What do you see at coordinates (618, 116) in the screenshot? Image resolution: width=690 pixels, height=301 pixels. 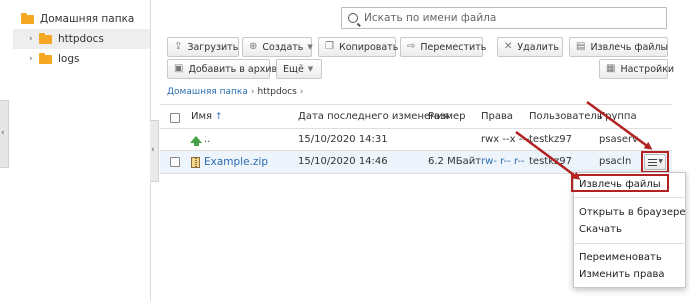 I see `column-header-group: Группа` at bounding box center [618, 116].